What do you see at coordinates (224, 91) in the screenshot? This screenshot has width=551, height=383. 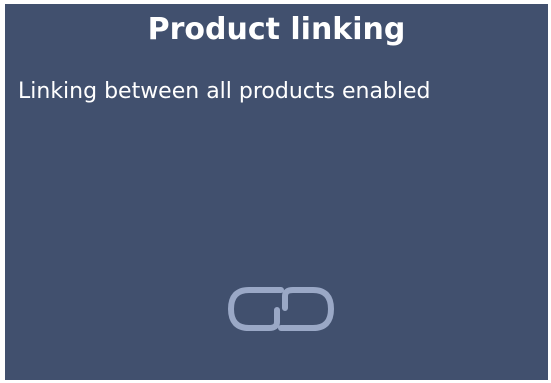 I see `card-description: Linking between all products enabled` at bounding box center [224, 91].